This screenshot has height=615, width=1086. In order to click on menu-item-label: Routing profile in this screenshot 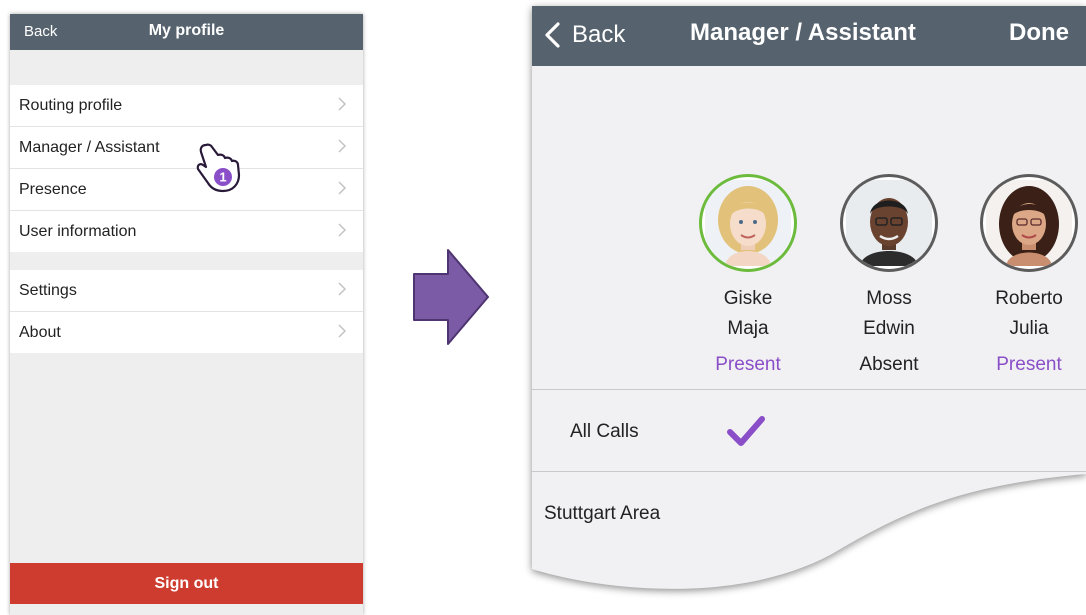, I will do `click(71, 105)`.